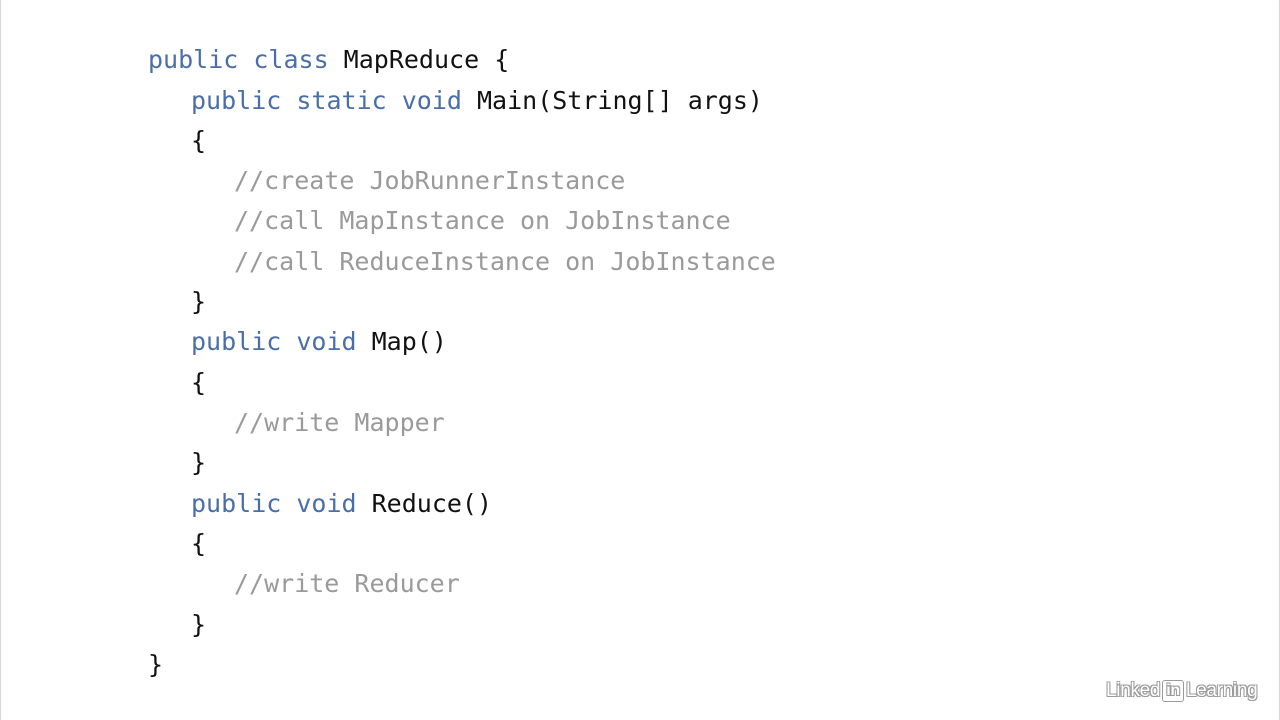  I want to click on linkedin-learning-watermark: Linked in Learning, so click(1182, 691).